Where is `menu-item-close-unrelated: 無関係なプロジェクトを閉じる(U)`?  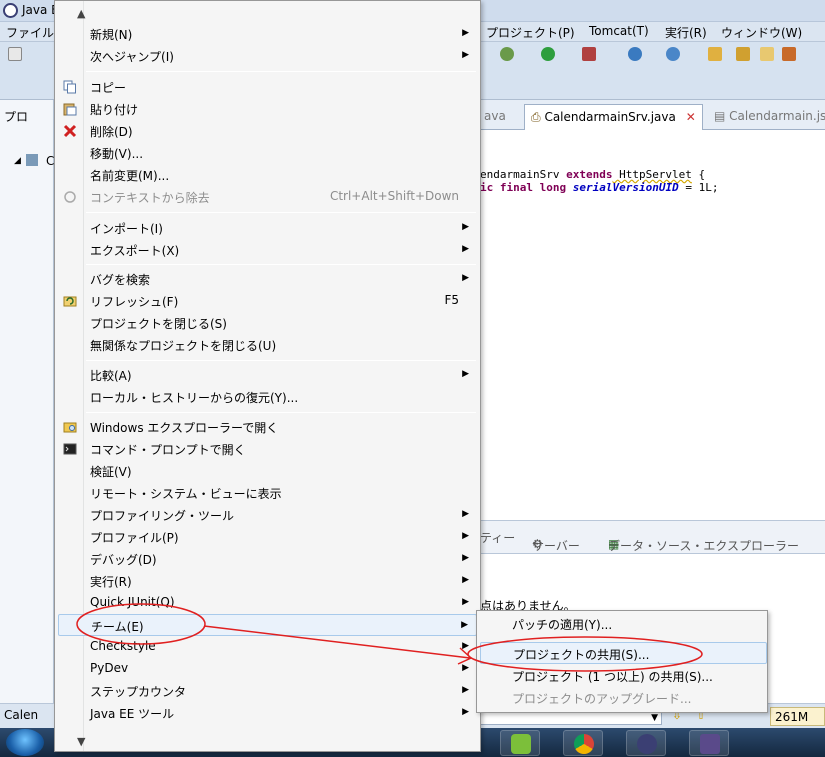
menu-item-close-unrelated: 無関係なプロジェクトを閉じる(U) is located at coordinates (267, 345).